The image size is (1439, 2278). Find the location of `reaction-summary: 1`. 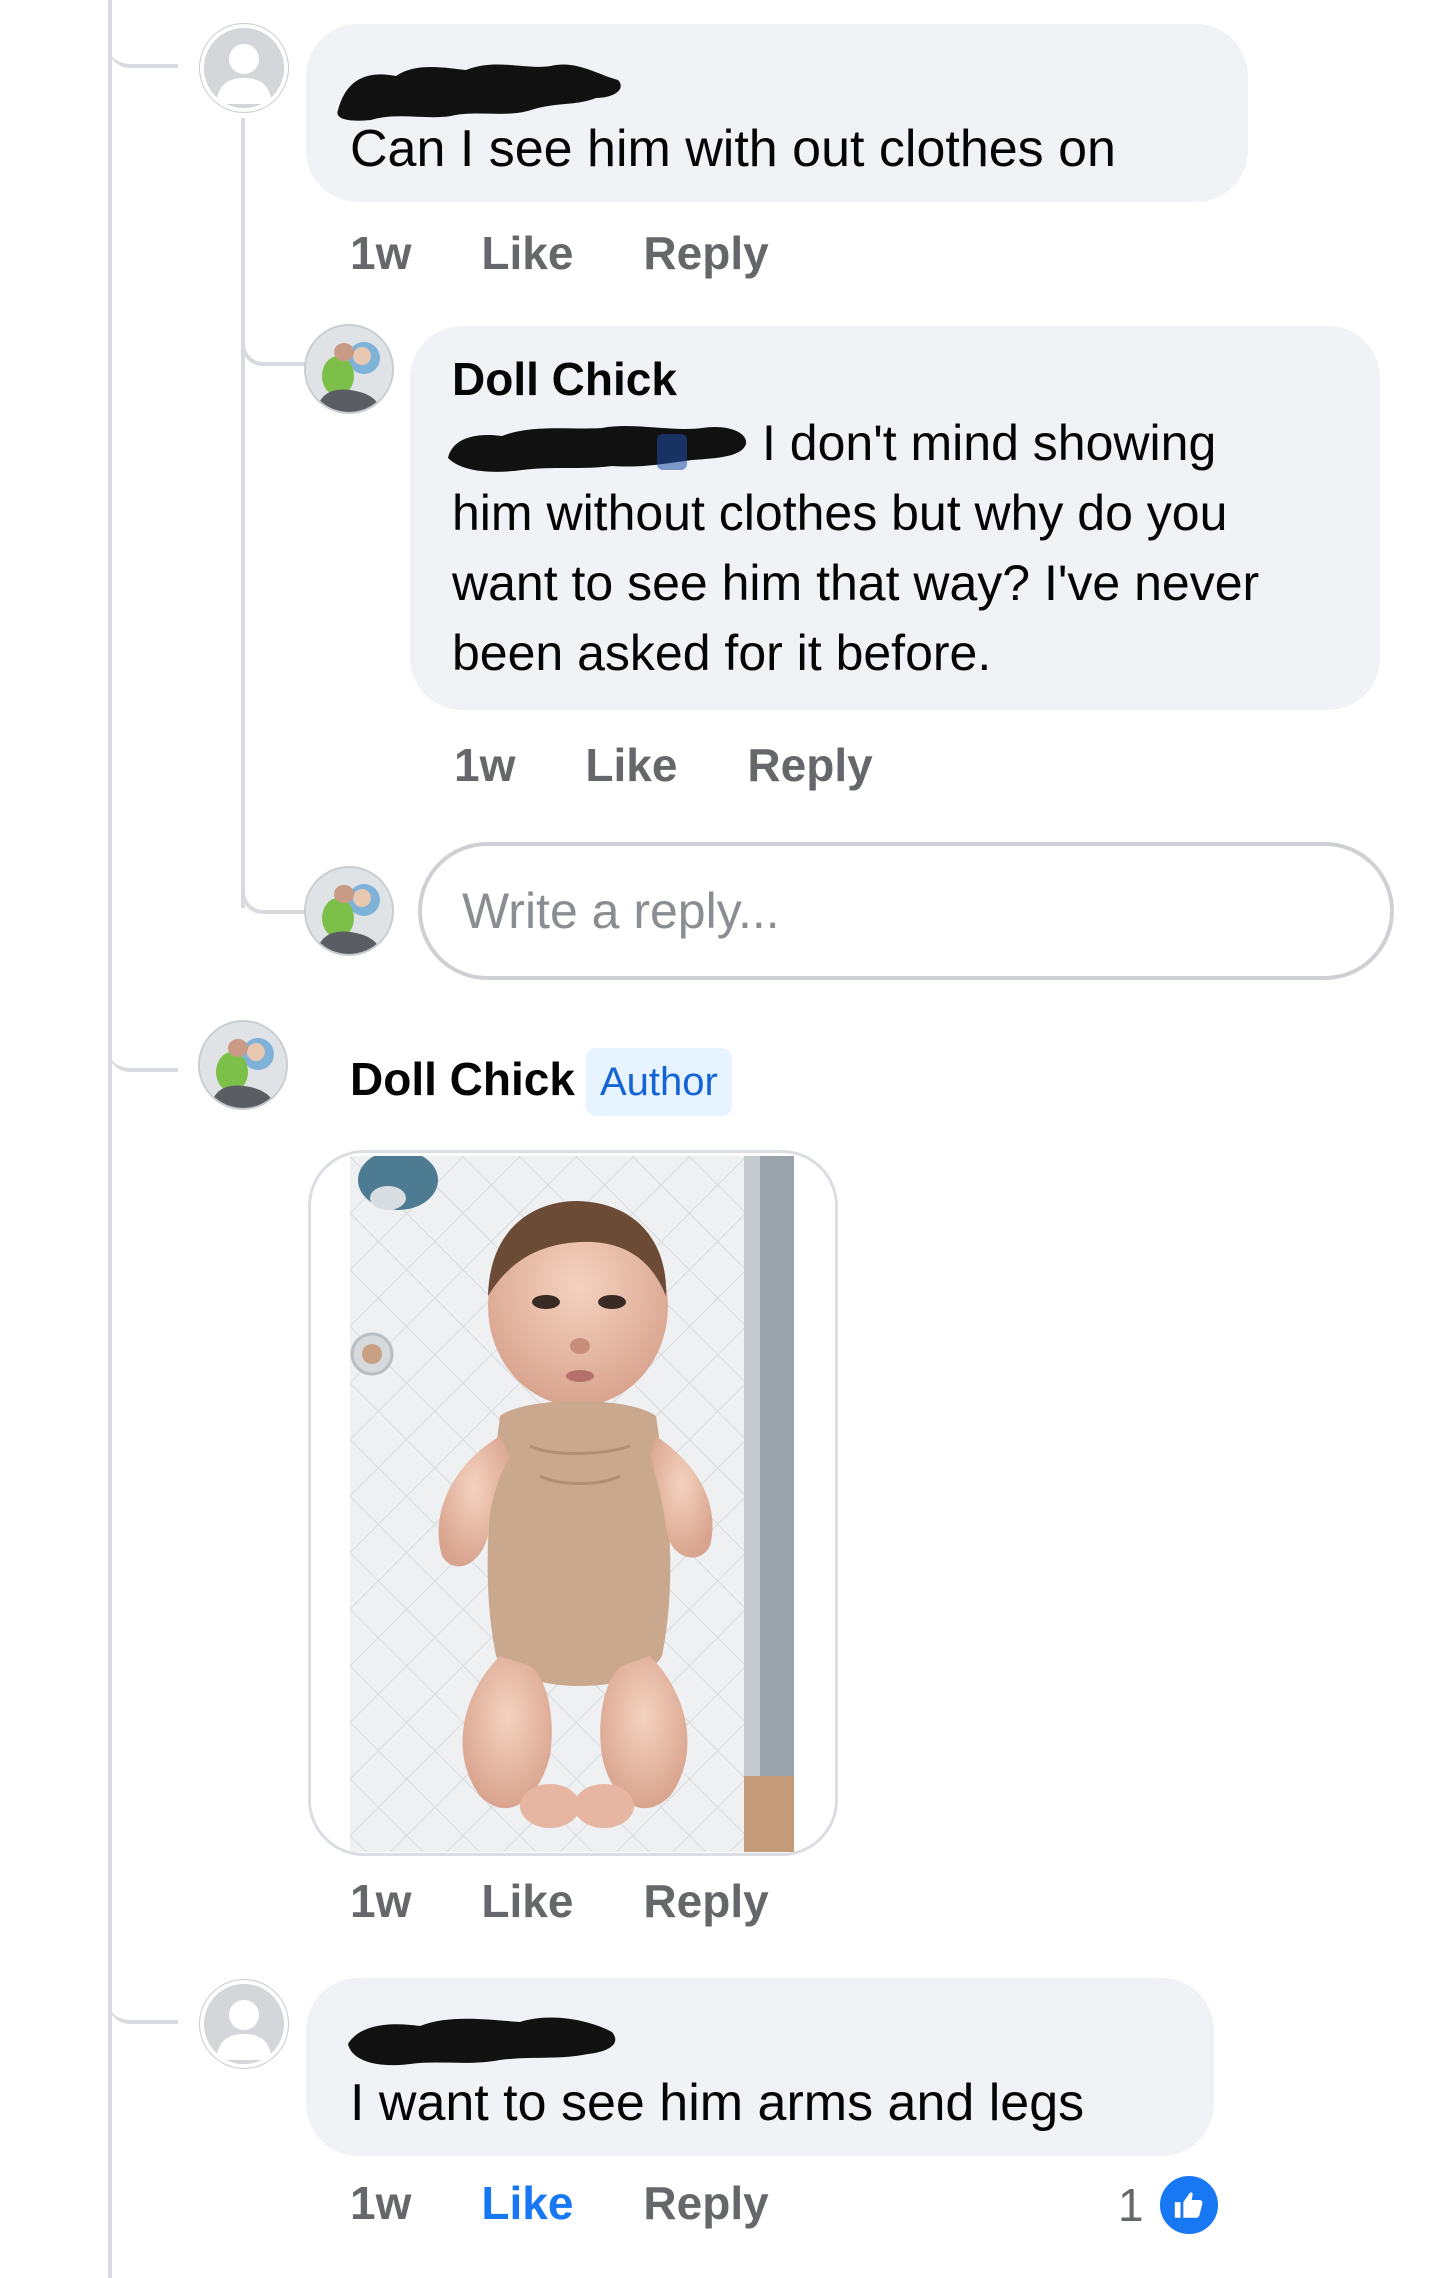

reaction-summary: 1 is located at coordinates (1170, 2205).